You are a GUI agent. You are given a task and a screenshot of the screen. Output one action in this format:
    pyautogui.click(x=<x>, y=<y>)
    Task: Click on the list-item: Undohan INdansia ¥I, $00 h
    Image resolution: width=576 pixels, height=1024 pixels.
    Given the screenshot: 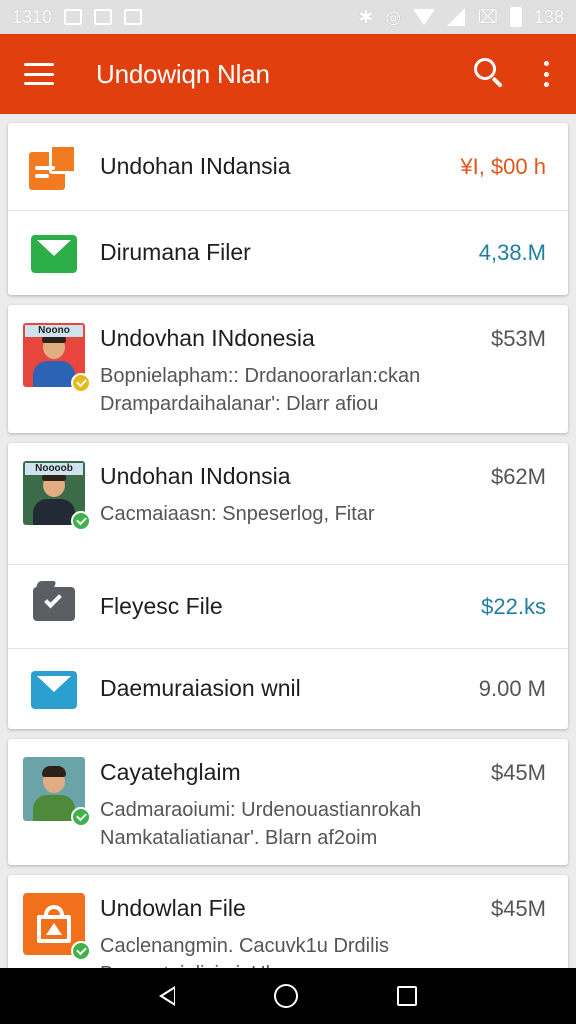 What is the action you would take?
    pyautogui.click(x=288, y=167)
    